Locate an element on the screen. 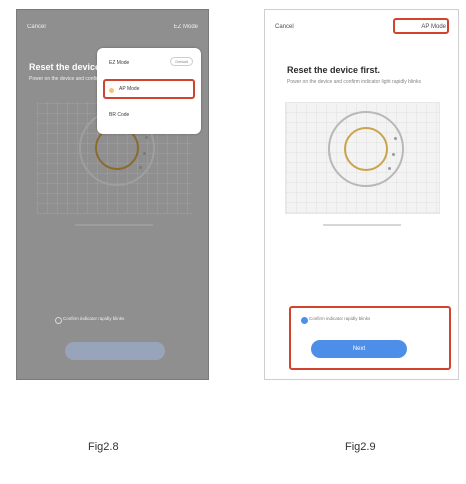 The image size is (466, 484). mode-switch-link: EZ Mode is located at coordinates (186, 27).